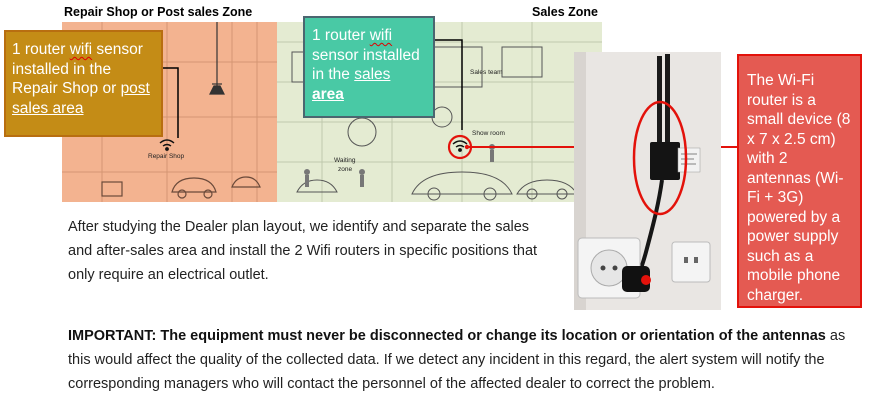 Image resolution: width=878 pixels, height=417 pixels. What do you see at coordinates (41, 49) in the screenshot?
I see `repair-callout-text-1: 1 router` at bounding box center [41, 49].